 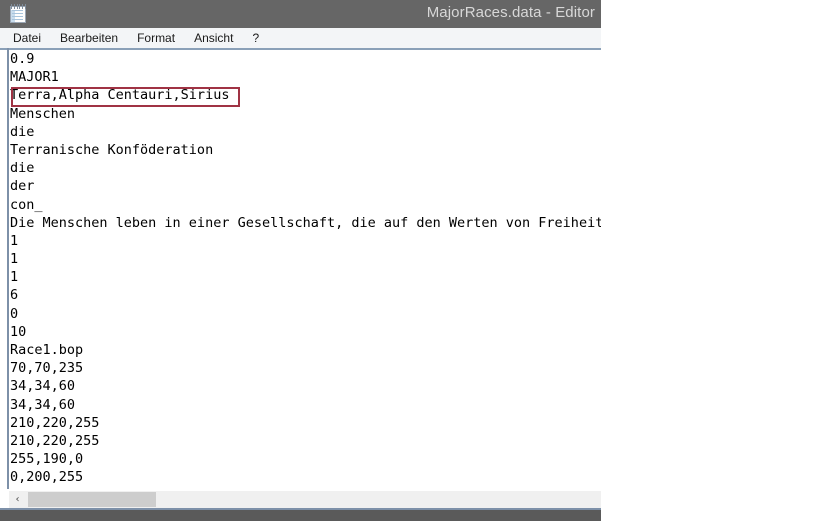 I want to click on text-line: 0.9, so click(x=22, y=59).